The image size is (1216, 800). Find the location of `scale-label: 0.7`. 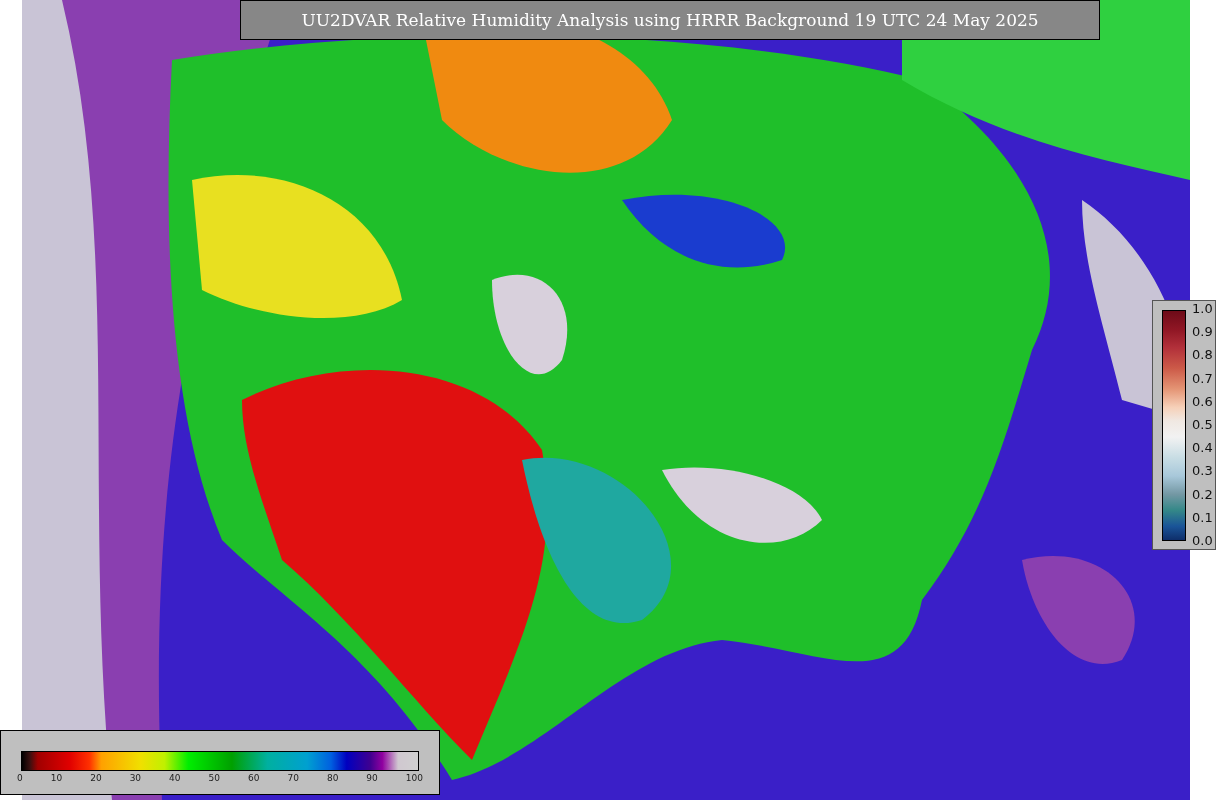

scale-label: 0.7 is located at coordinates (1202, 378).